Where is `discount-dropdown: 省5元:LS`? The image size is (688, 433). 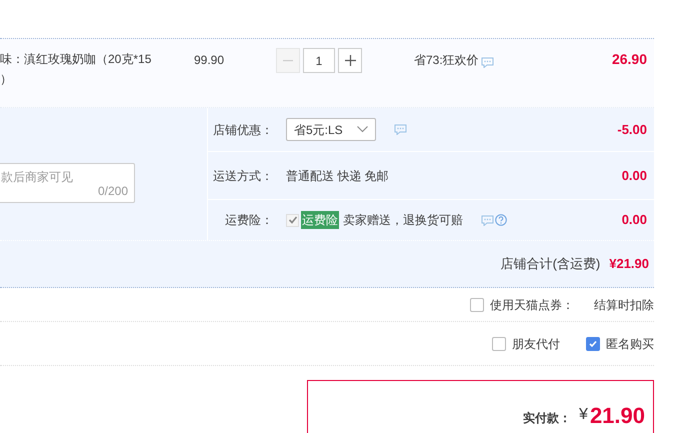 discount-dropdown: 省5元:LS is located at coordinates (331, 129).